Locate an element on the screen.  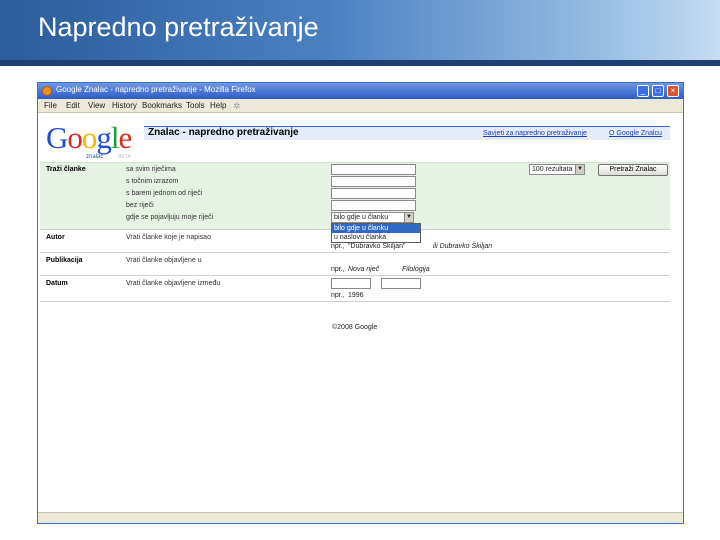
author-example: "Dubravko Škiljan" is located at coordinates (377, 246).